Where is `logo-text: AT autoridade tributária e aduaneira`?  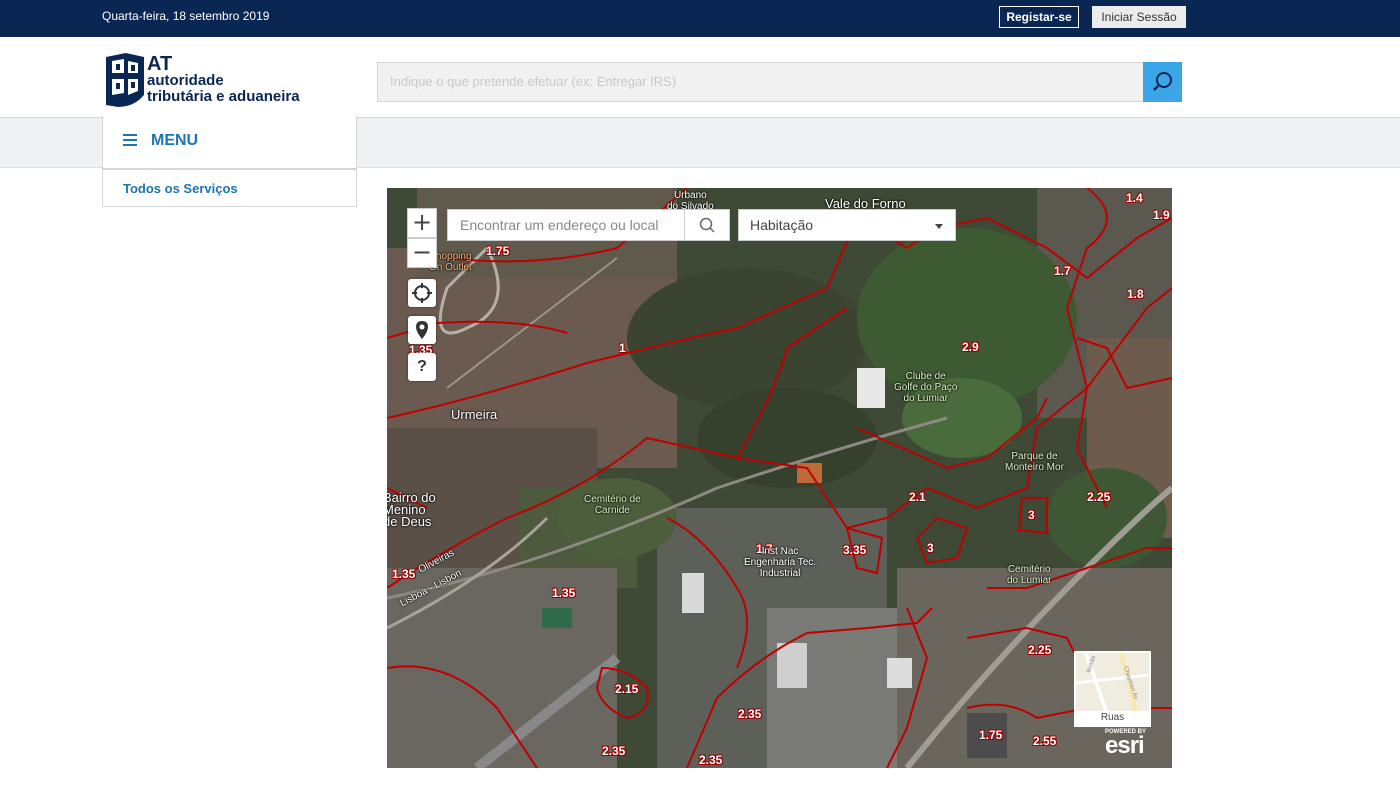 logo-text: AT autoridade tributária e aduaneira is located at coordinates (223, 79).